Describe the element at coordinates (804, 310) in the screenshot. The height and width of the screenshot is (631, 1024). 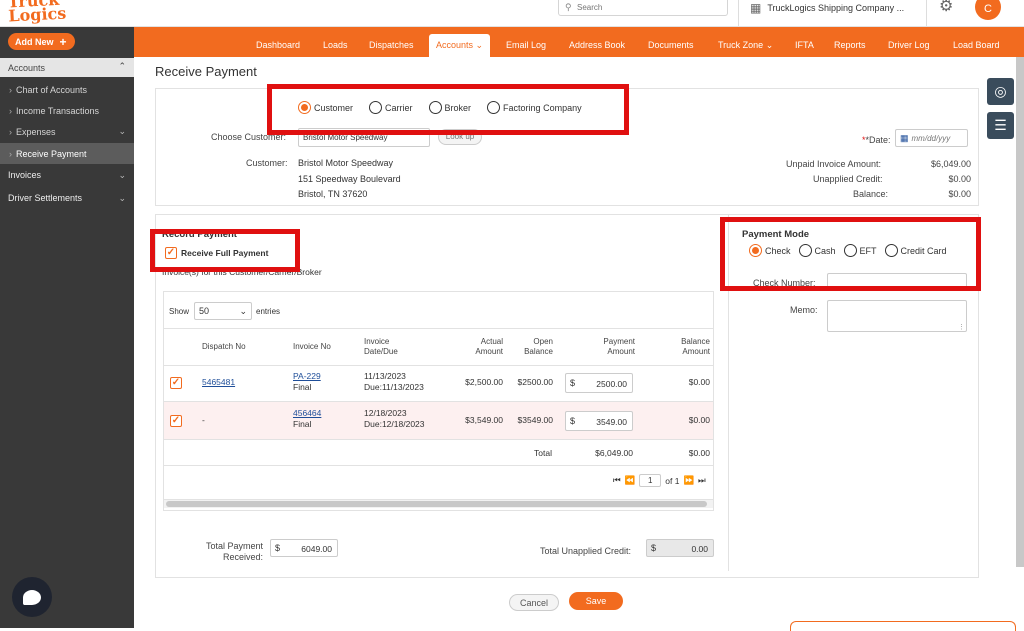
I see `memo-label: Memo:` at that location.